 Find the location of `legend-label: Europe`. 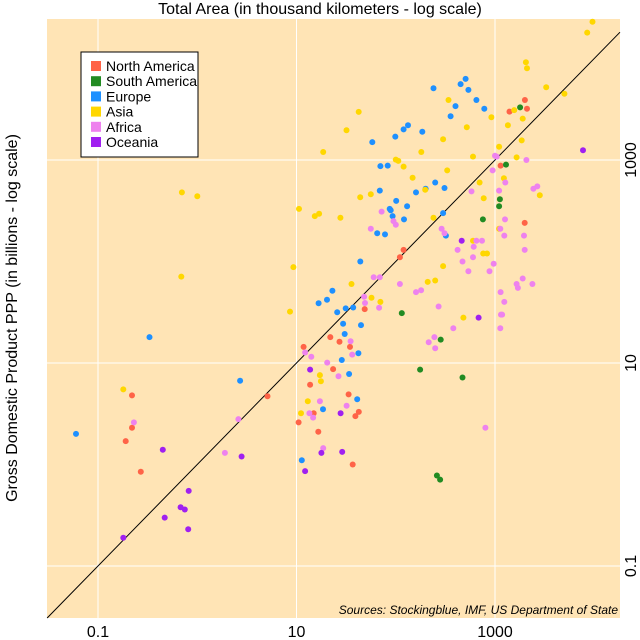

legend-label: Europe is located at coordinates (128, 96).